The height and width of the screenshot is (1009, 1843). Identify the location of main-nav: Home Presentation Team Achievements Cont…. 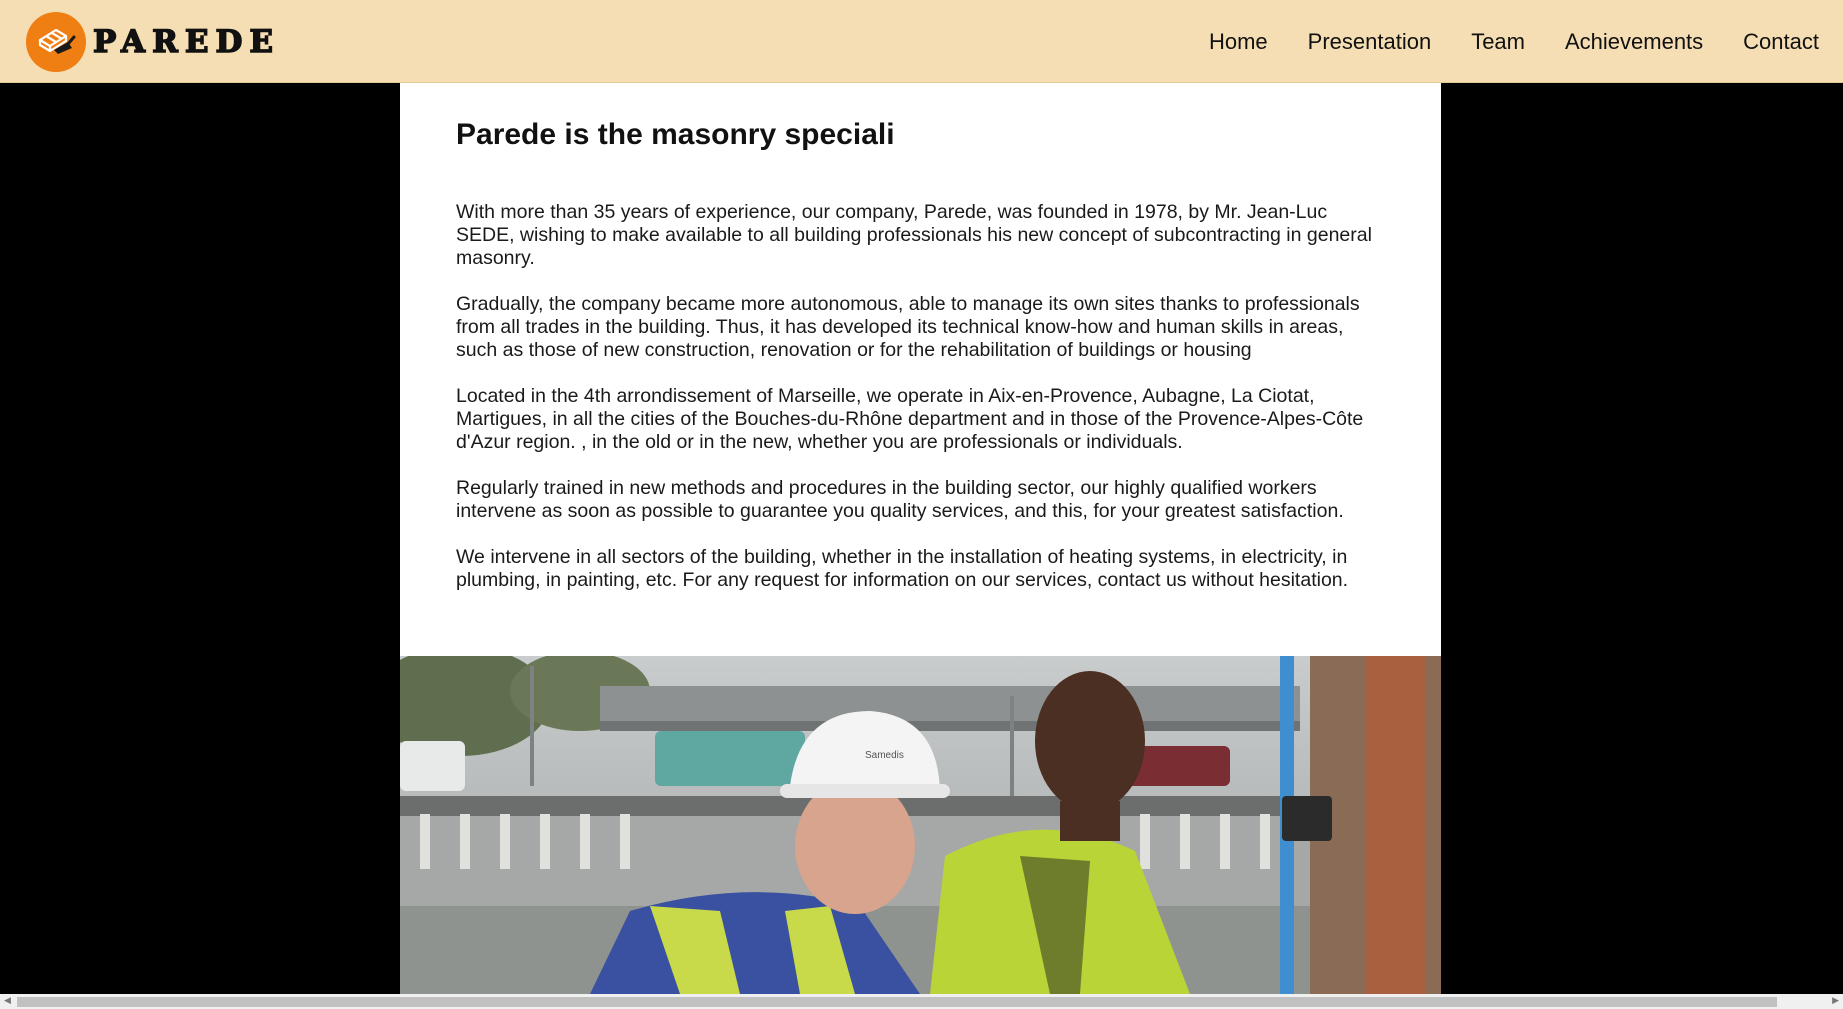
(1514, 41).